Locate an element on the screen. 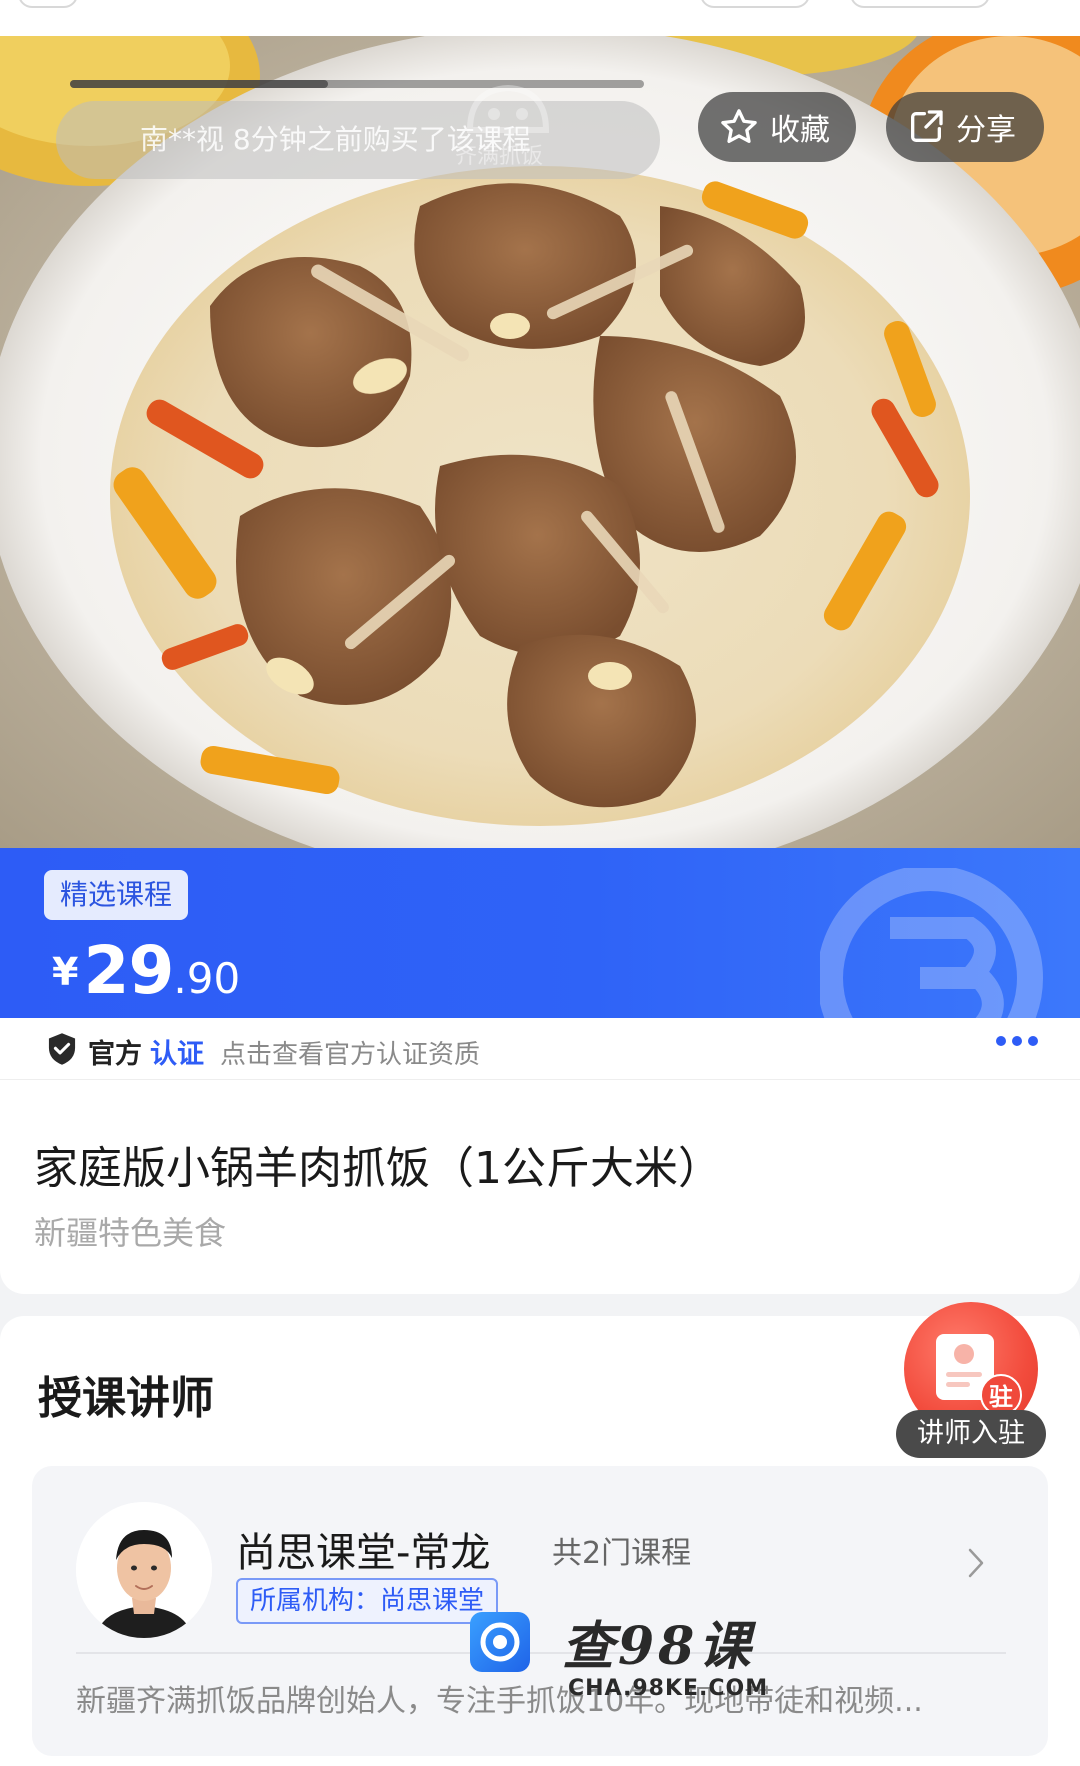  notice-progress-fill is located at coordinates (199, 84).